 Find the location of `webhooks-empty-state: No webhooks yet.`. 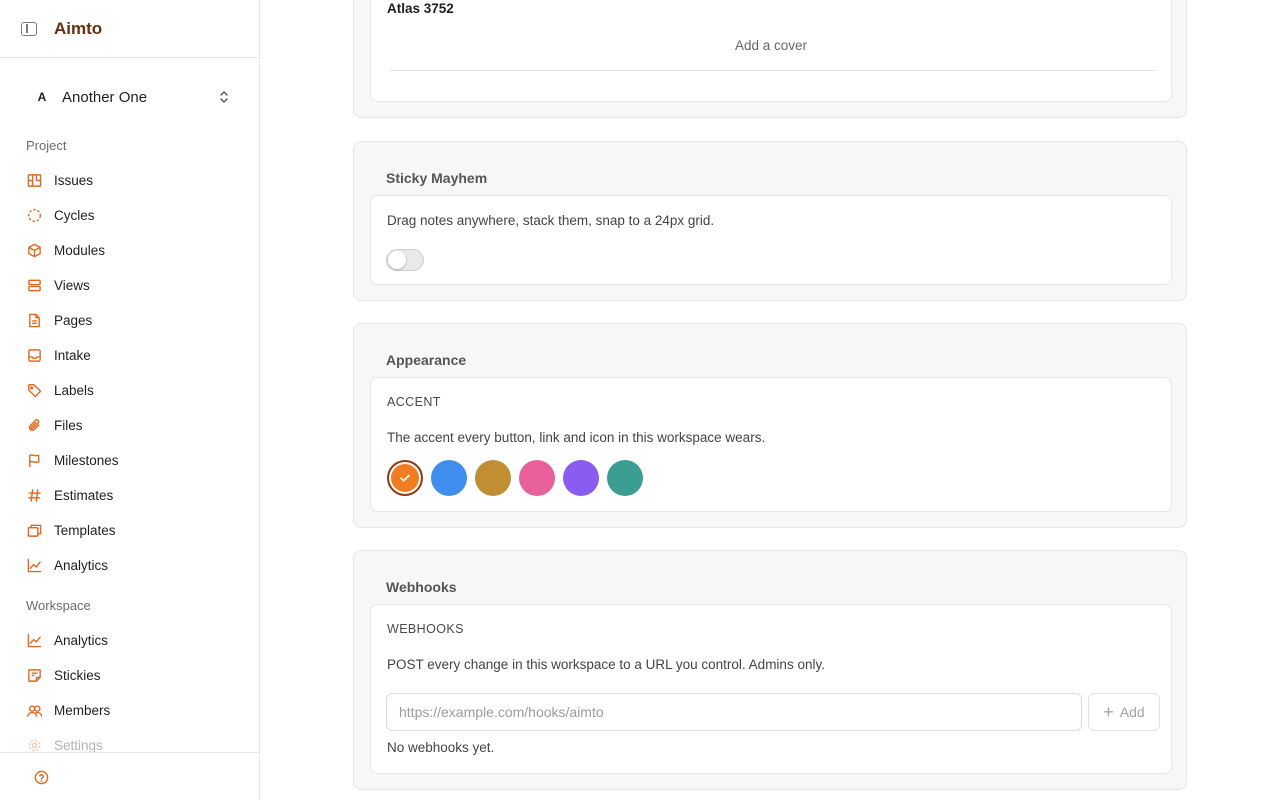

webhooks-empty-state: No webhooks yet. is located at coordinates (441, 747).